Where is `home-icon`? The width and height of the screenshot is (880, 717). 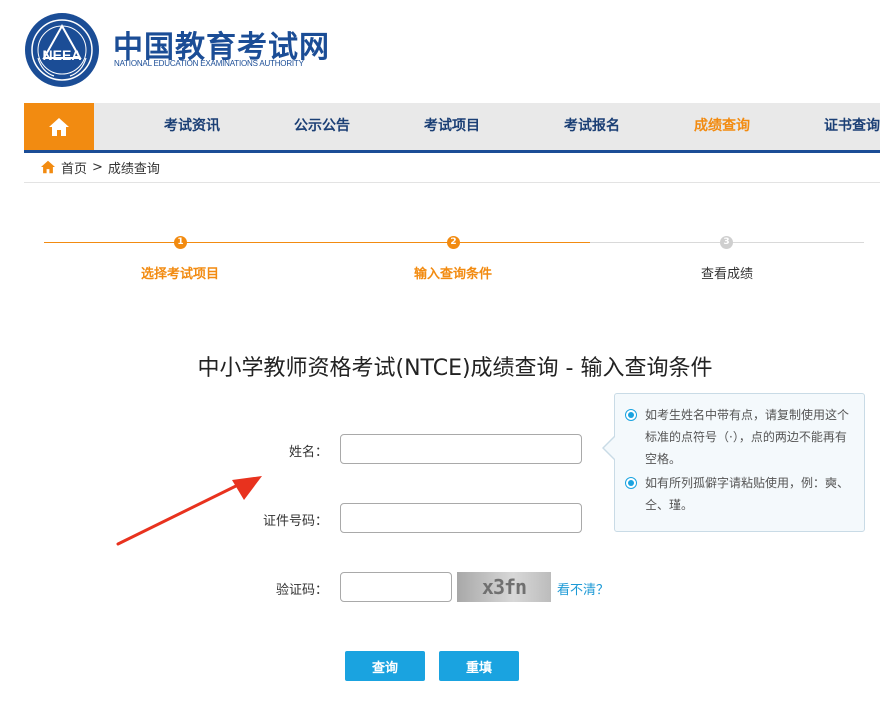 home-icon is located at coordinates (59, 126).